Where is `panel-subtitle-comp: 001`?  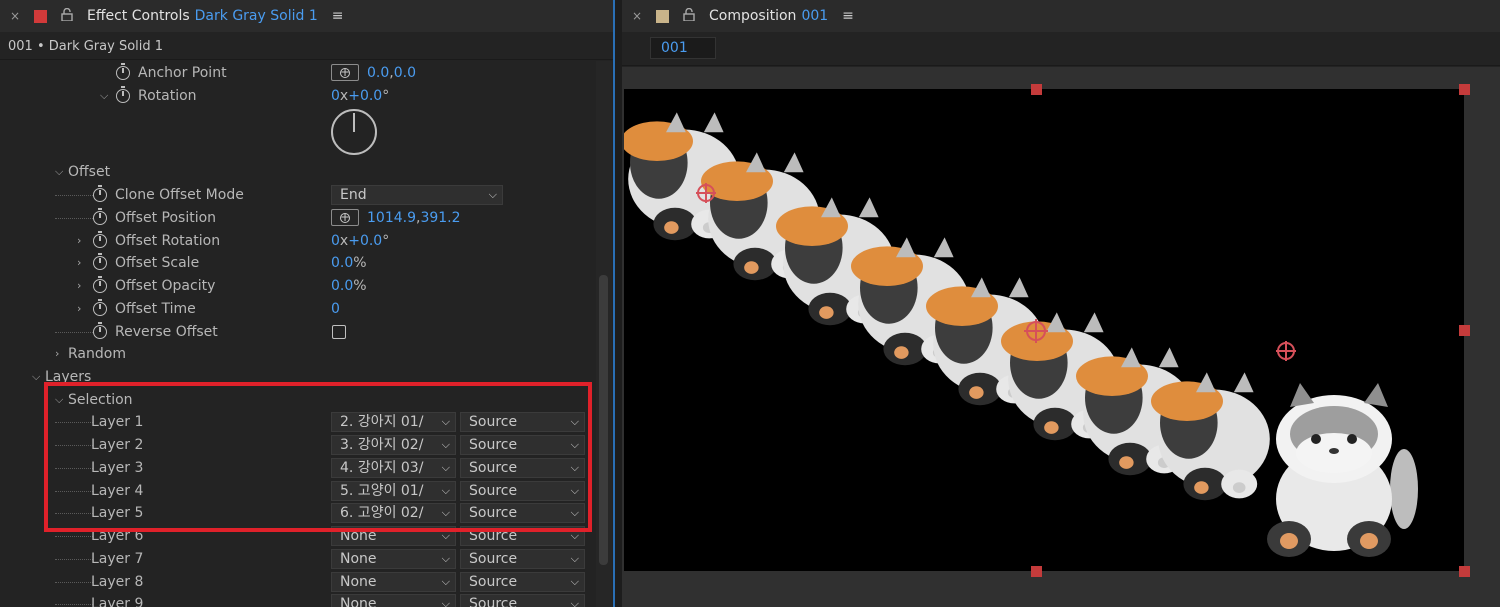 panel-subtitle-comp: 001 is located at coordinates (814, 16).